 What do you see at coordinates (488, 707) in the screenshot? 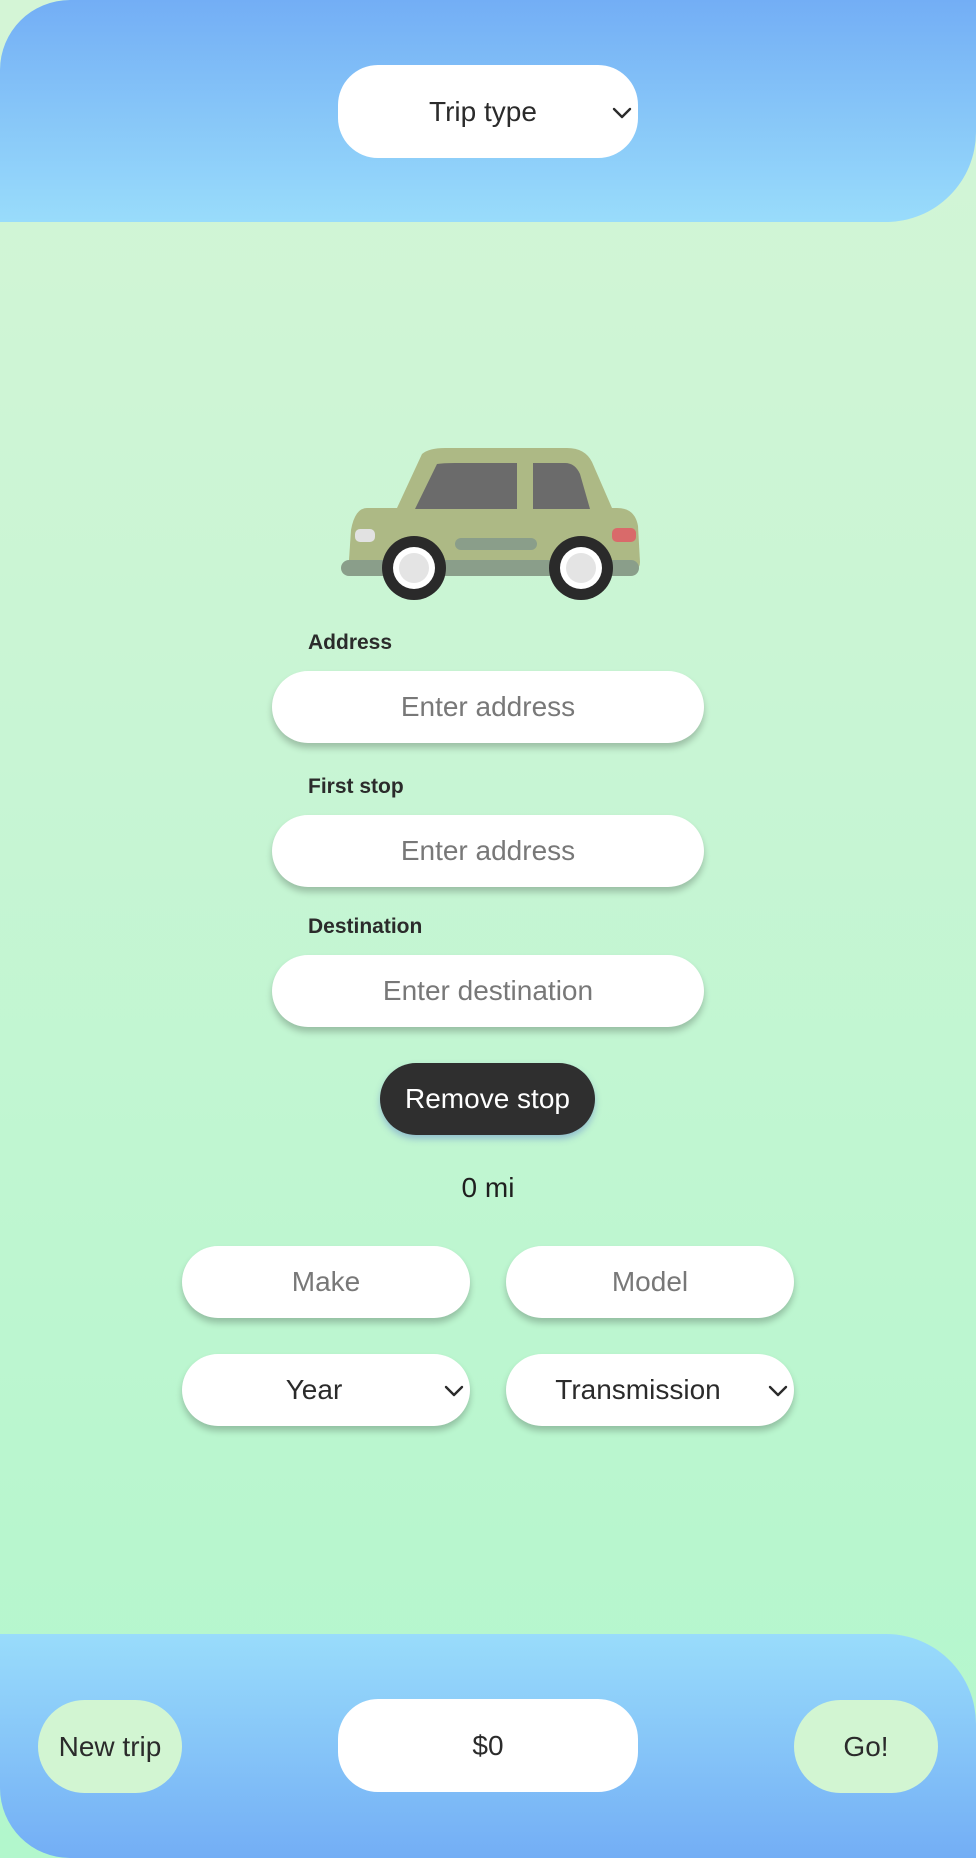
I see `address-input` at bounding box center [488, 707].